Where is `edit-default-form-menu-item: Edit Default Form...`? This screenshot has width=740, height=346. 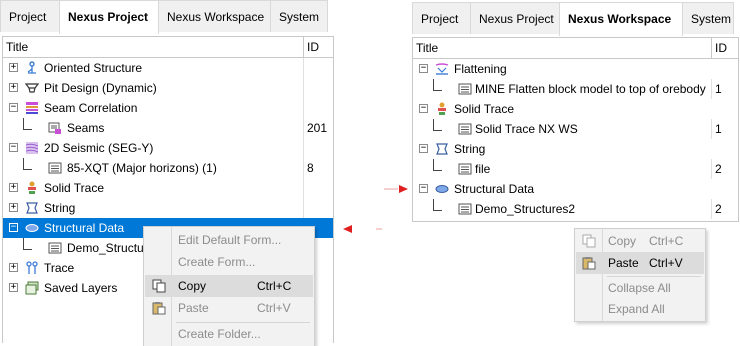 edit-default-form-menu-item: Edit Default Form... is located at coordinates (229, 240).